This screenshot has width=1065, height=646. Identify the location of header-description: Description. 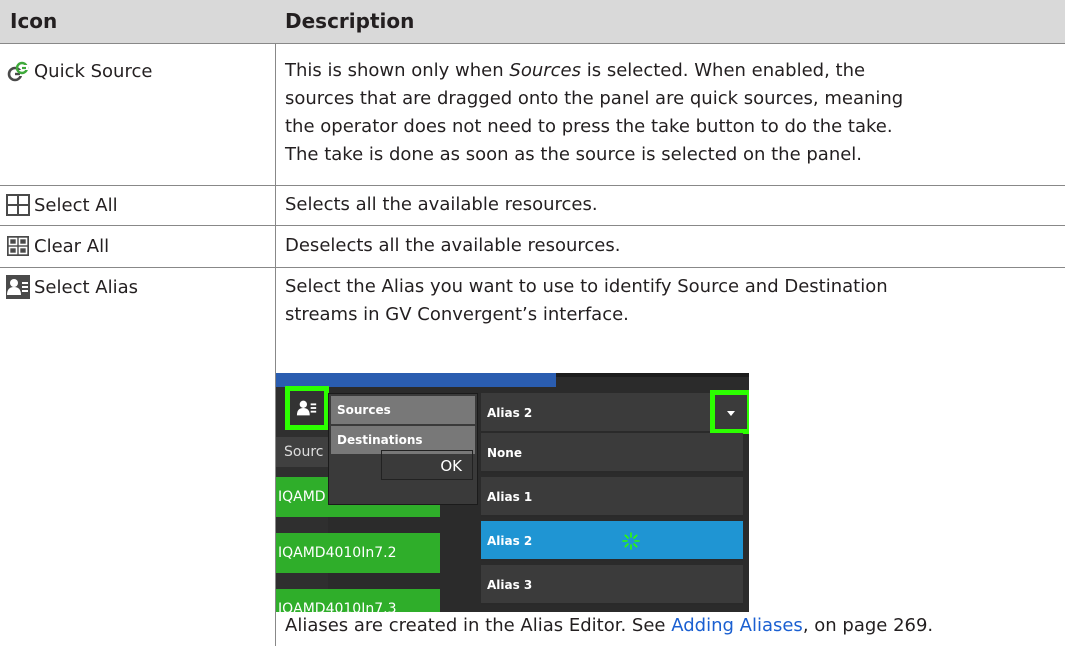
(350, 21).